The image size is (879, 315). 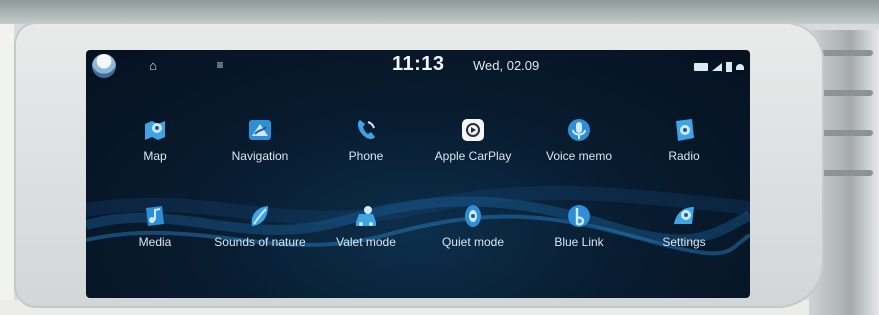 What do you see at coordinates (506, 65) in the screenshot?
I see `date: Wed, 02.09` at bounding box center [506, 65].